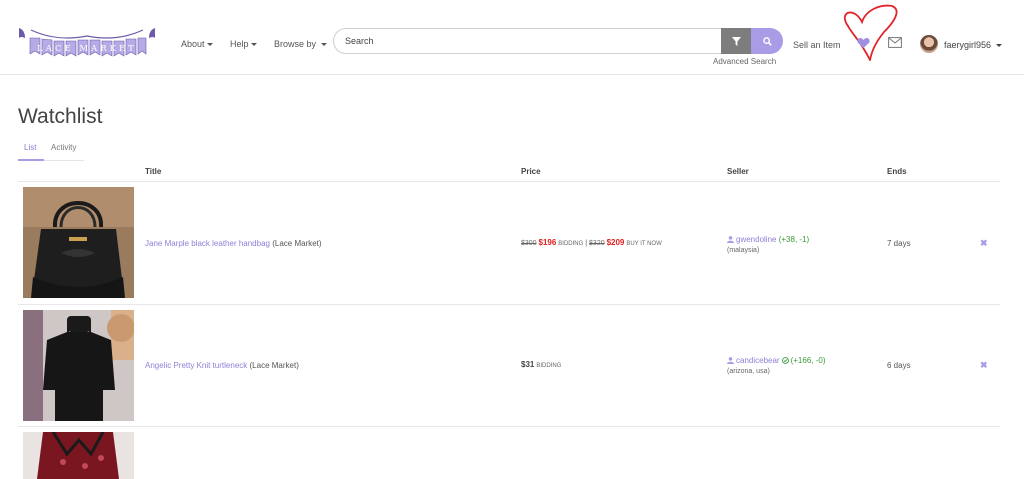 This screenshot has height=479, width=1024. Describe the element at coordinates (794, 239) in the screenshot. I see `seller-feedback: (+38, -1)` at that location.